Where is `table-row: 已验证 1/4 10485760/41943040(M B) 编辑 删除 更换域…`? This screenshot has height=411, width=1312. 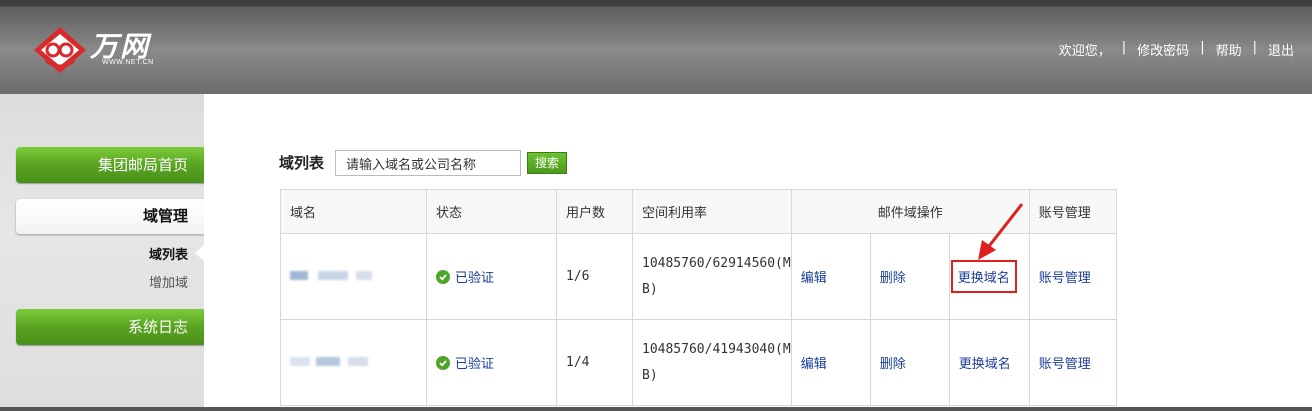
table-row: 已验证 1/4 10485760/41943040(M B) 编辑 删除 更换域… is located at coordinates (698, 362).